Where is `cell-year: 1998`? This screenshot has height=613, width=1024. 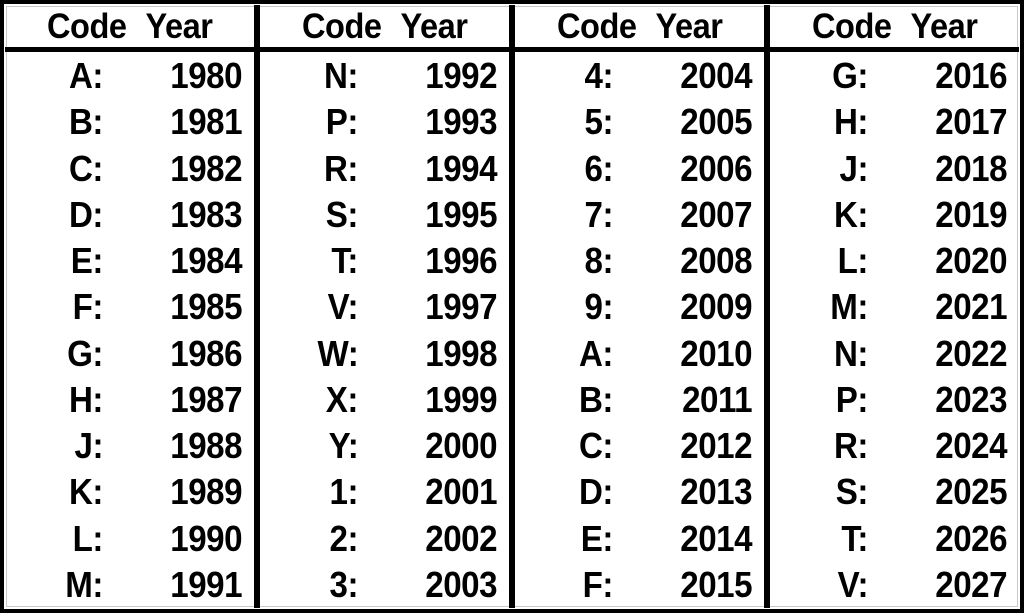 cell-year: 1998 is located at coordinates (430, 353).